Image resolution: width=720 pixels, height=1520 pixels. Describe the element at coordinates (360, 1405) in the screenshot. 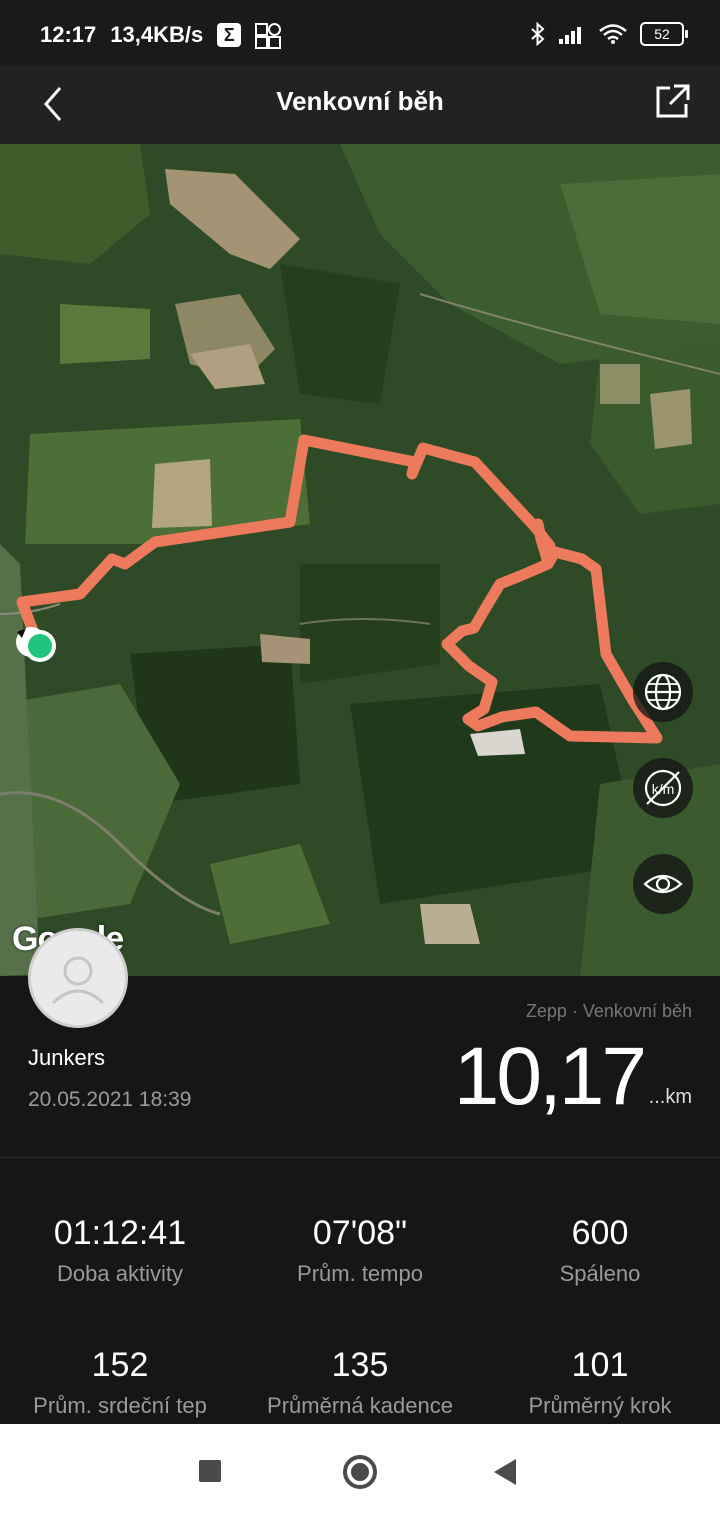

I see `stat-label: Průměrná kadence` at that location.